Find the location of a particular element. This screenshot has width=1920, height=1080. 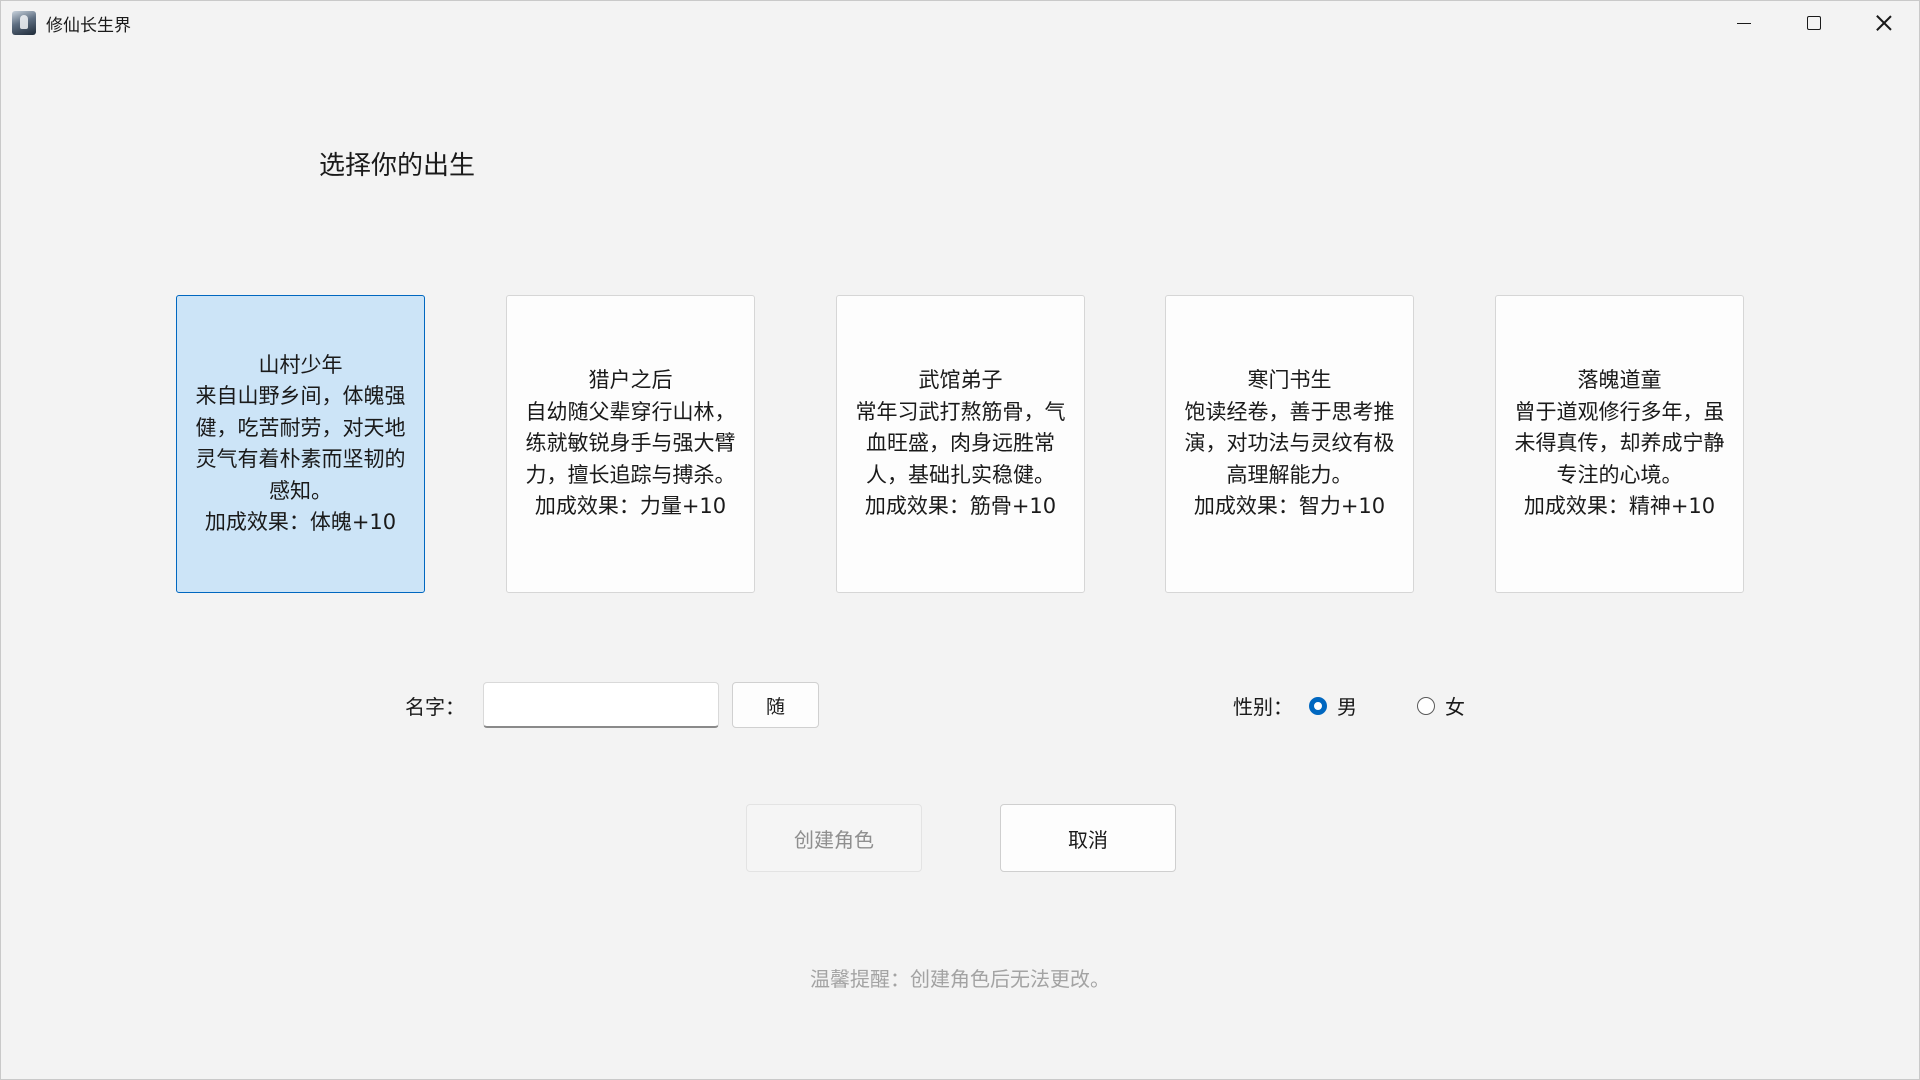

radio-checked-icon is located at coordinates (1318, 705).